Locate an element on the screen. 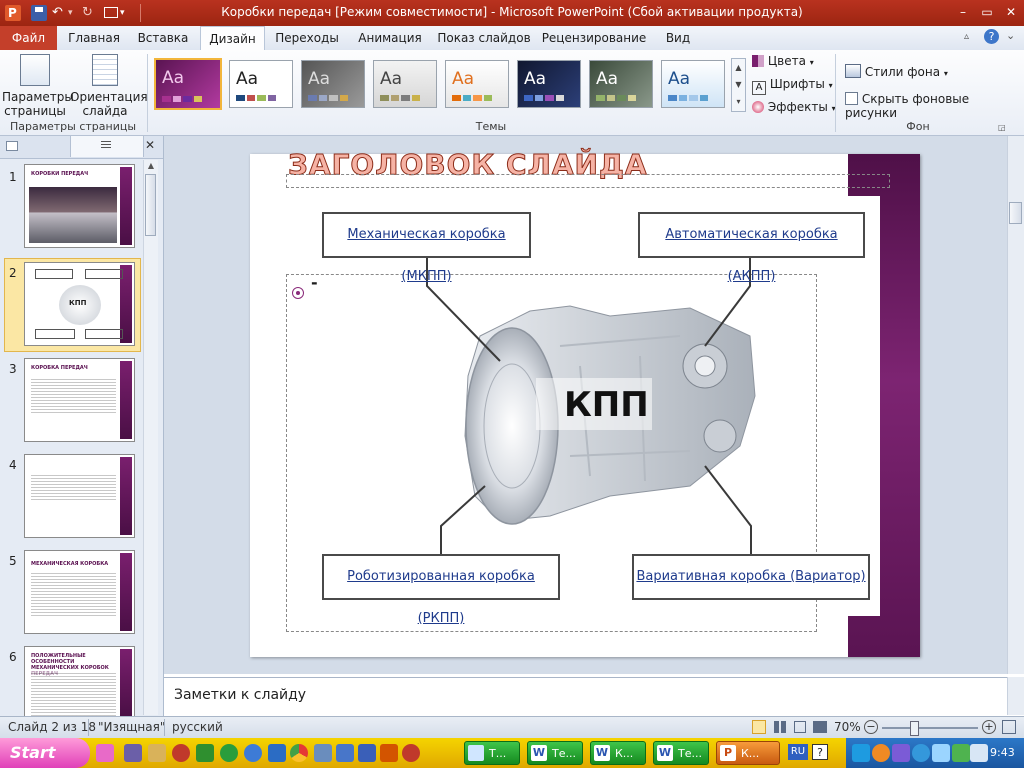 This screenshot has width=1024, height=768. page-setup-button: Параметры страницы is located at coordinates (38, 86).